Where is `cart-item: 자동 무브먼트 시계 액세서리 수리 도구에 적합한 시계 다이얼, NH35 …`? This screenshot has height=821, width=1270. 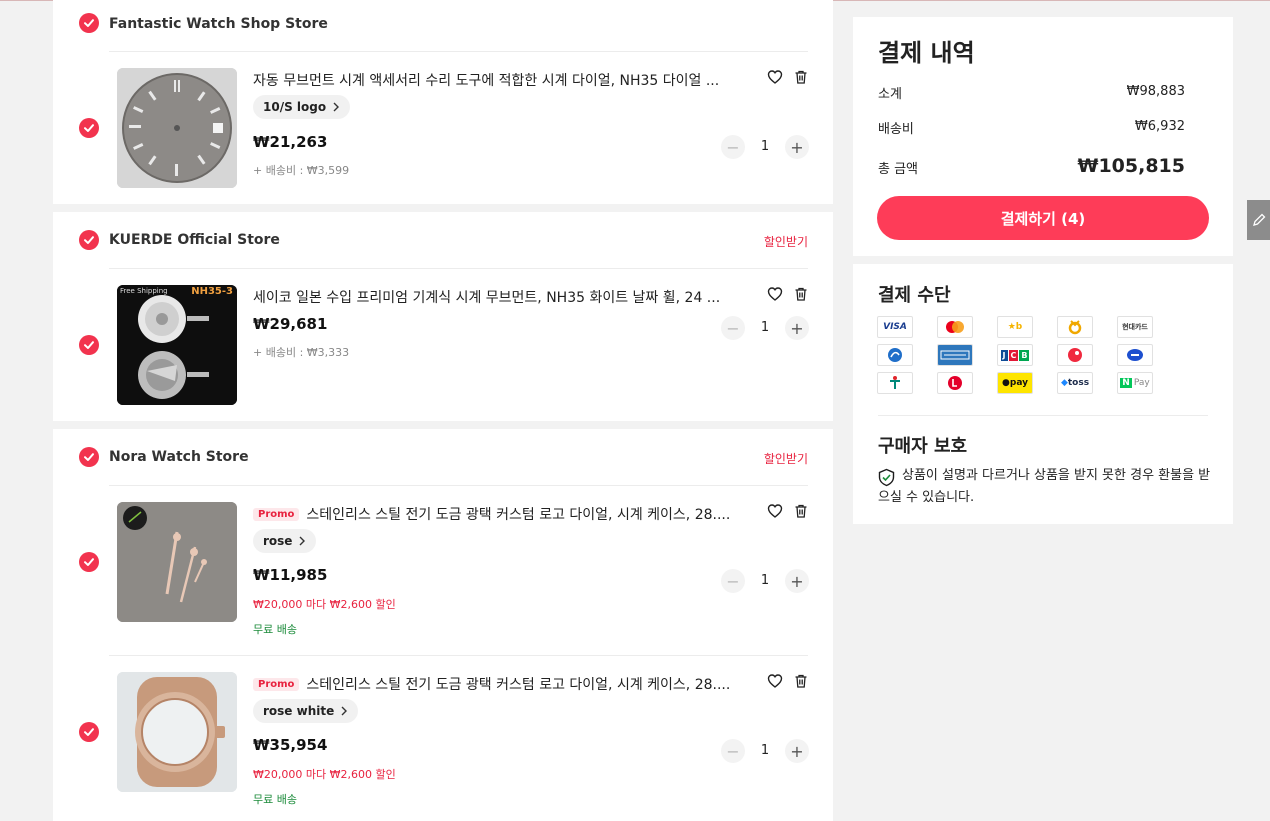 cart-item: 자동 무브먼트 시계 액세서리 수리 도구에 적합한 시계 다이얼, NH35 … is located at coordinates (443, 128).